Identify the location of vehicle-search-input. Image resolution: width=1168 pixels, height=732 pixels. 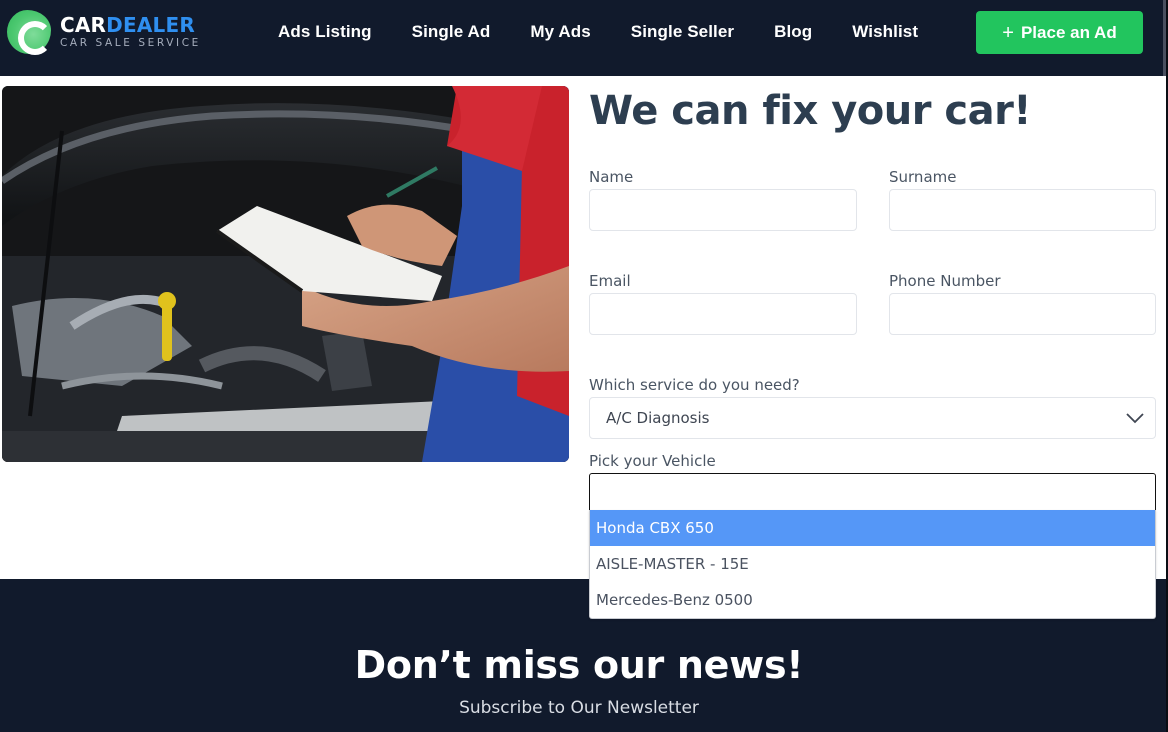
(872, 492).